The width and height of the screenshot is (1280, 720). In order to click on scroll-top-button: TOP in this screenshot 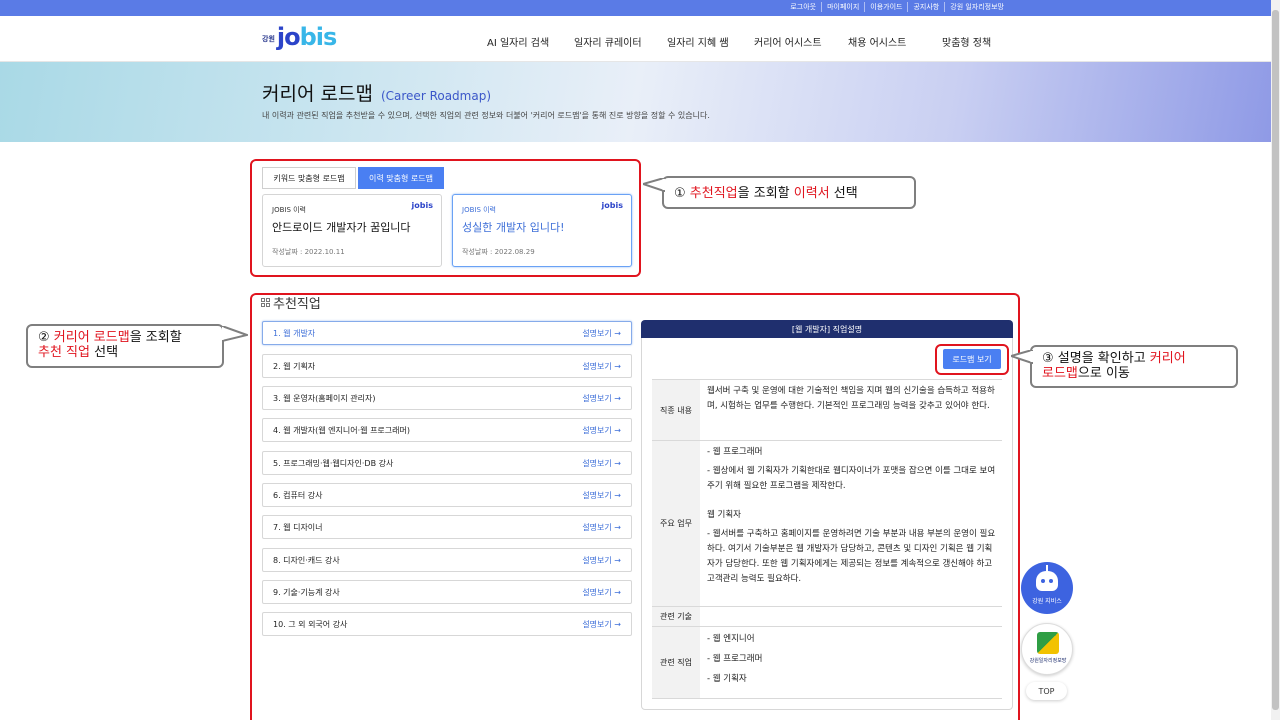, I will do `click(1046, 691)`.